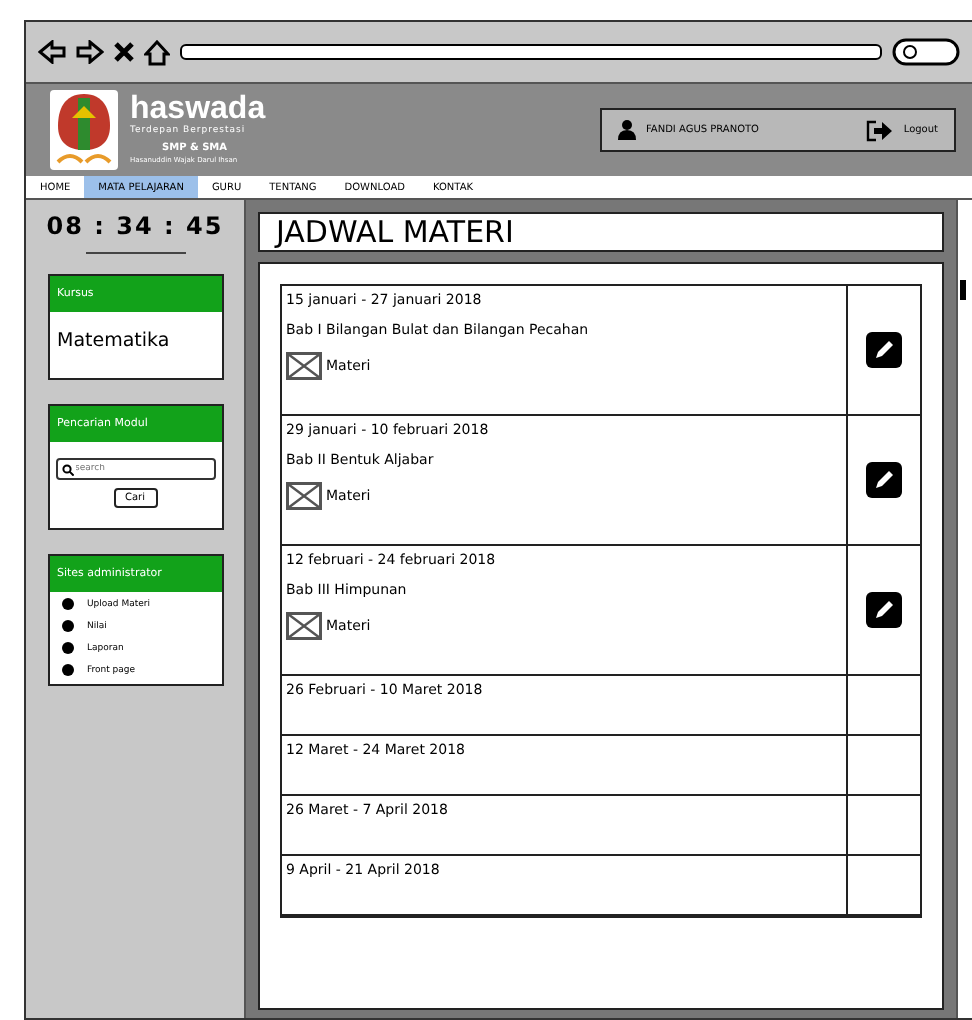  Describe the element at coordinates (601, 232) in the screenshot. I see `page-title: JADWAL MATERI` at that location.